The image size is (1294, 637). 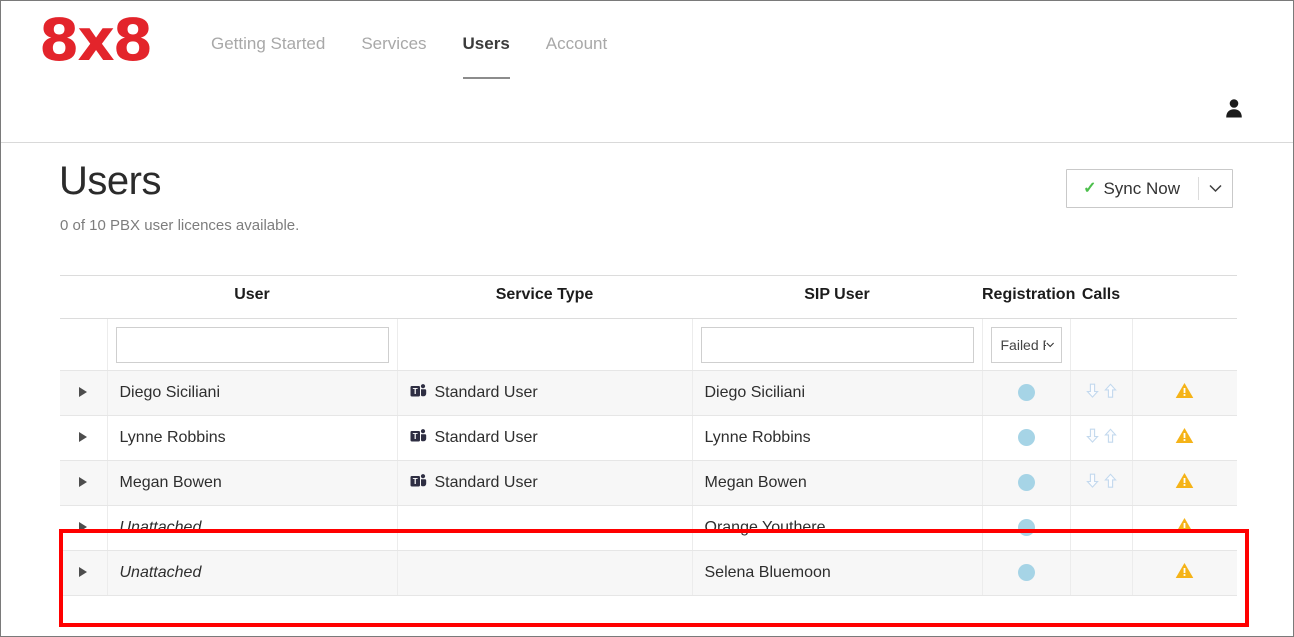 What do you see at coordinates (1184, 297) in the screenshot?
I see `column-header-warning` at bounding box center [1184, 297].